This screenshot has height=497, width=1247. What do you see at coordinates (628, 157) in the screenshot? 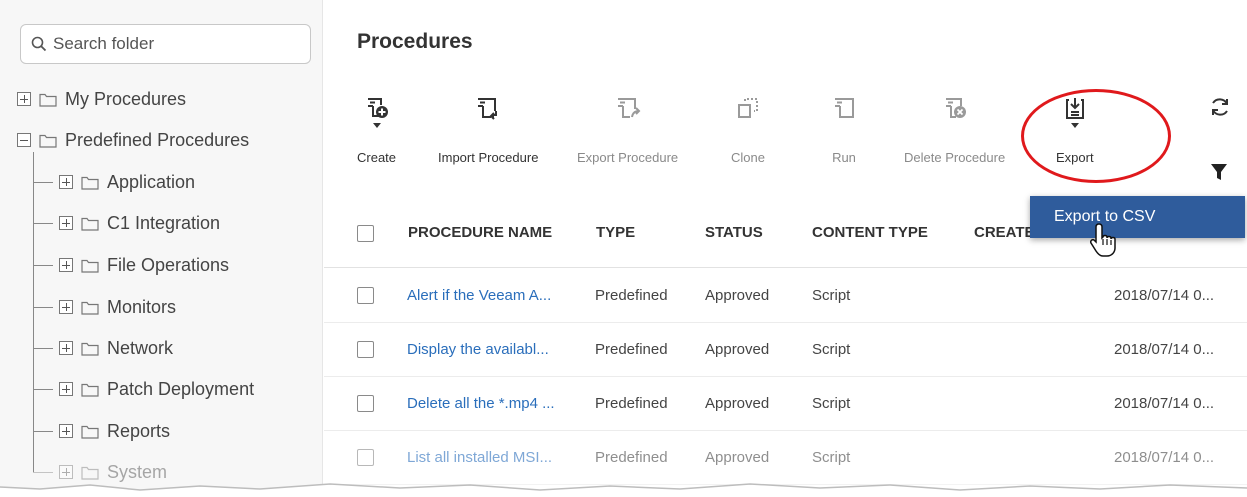
I see `export-procedure-label: Export Procedure` at bounding box center [628, 157].